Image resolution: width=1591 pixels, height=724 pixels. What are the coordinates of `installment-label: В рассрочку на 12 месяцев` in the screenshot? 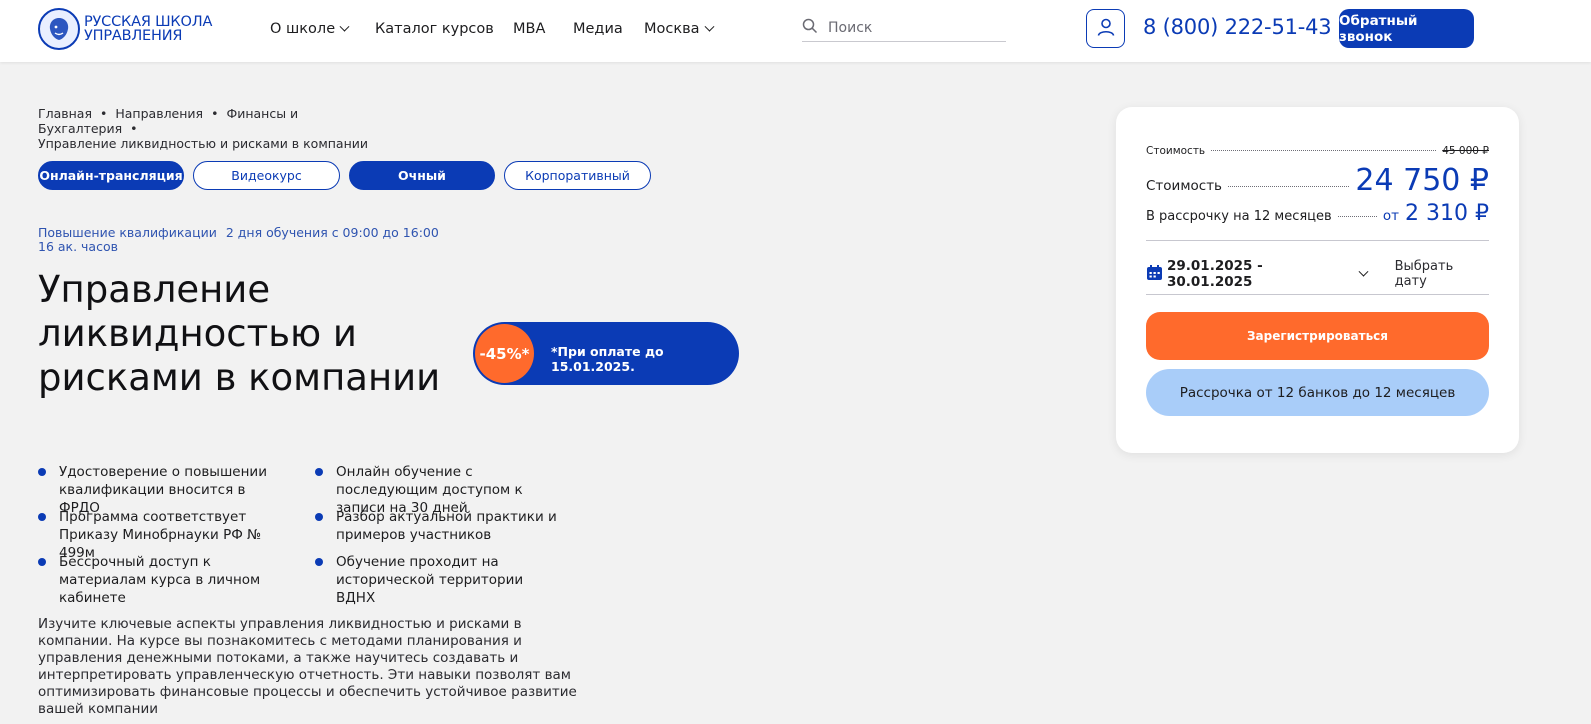 It's located at (1239, 216).